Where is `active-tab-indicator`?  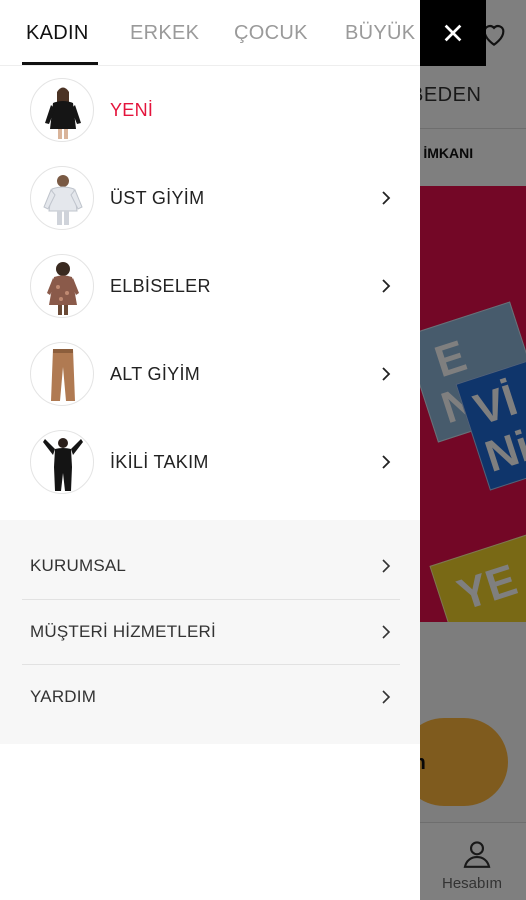 active-tab-indicator is located at coordinates (60, 63).